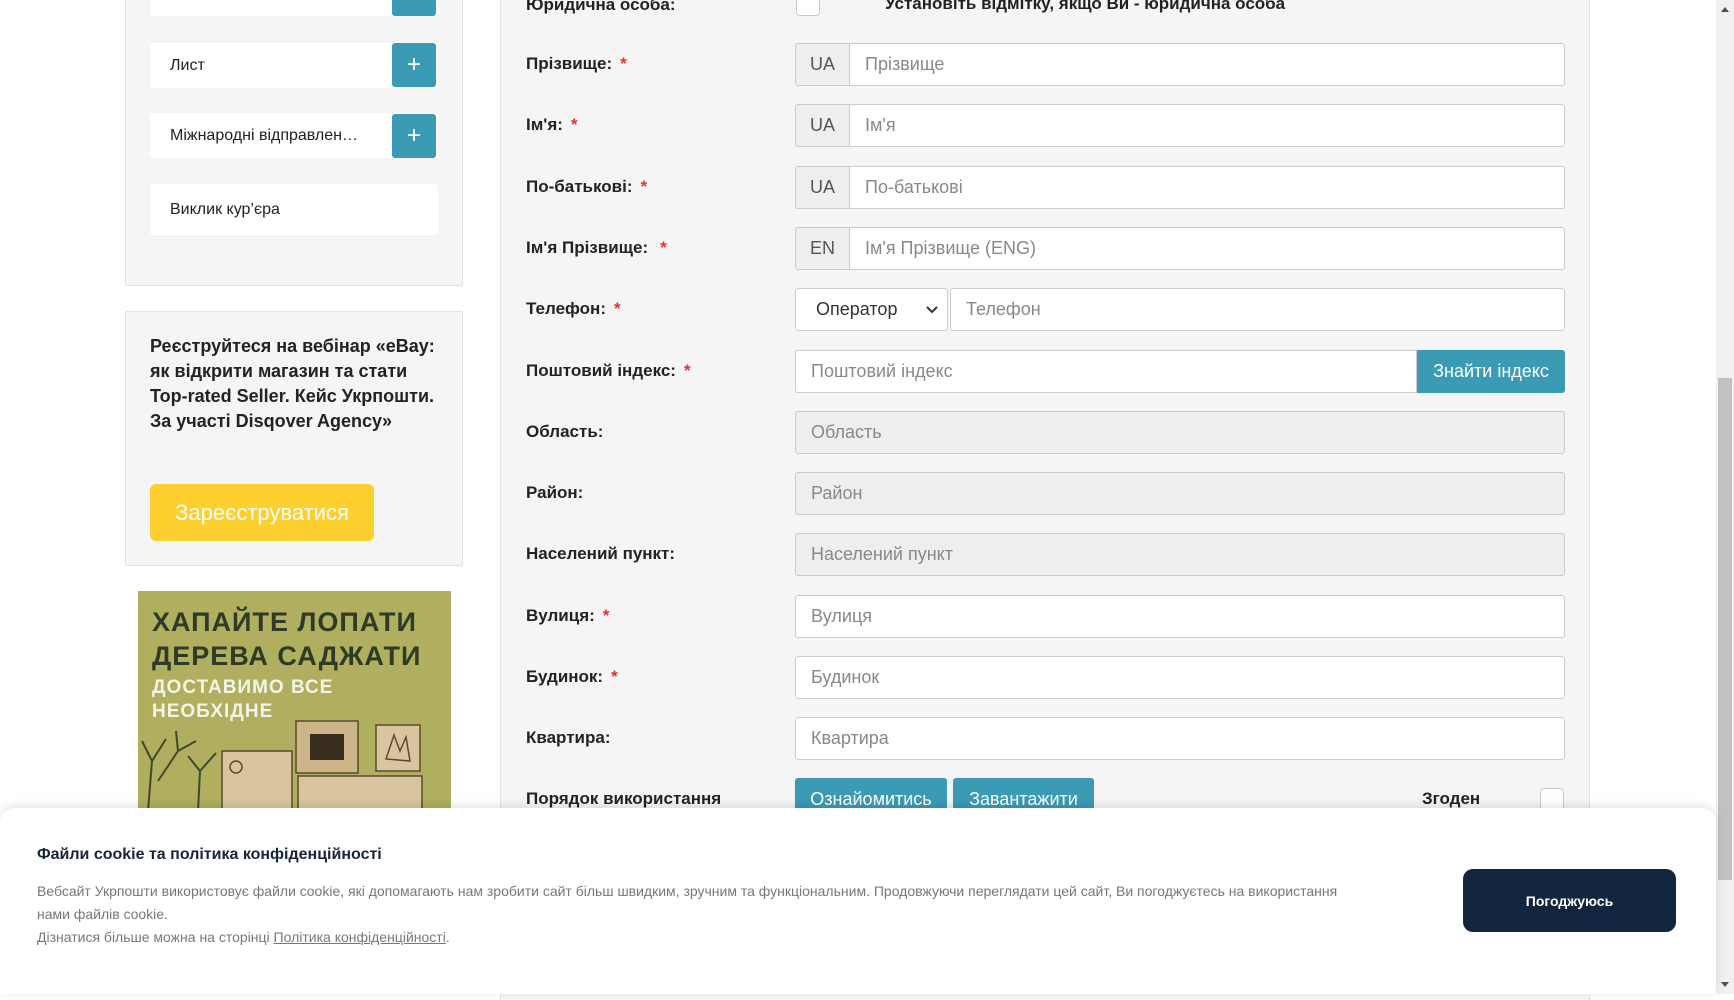 The width and height of the screenshot is (1734, 1000). What do you see at coordinates (262, 512) in the screenshot?
I see `register-webinar-button: Зареєструватися` at bounding box center [262, 512].